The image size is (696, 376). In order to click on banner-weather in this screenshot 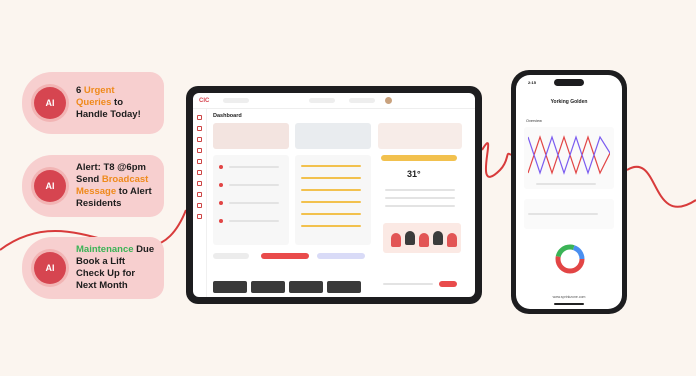, I will do `click(420, 136)`.